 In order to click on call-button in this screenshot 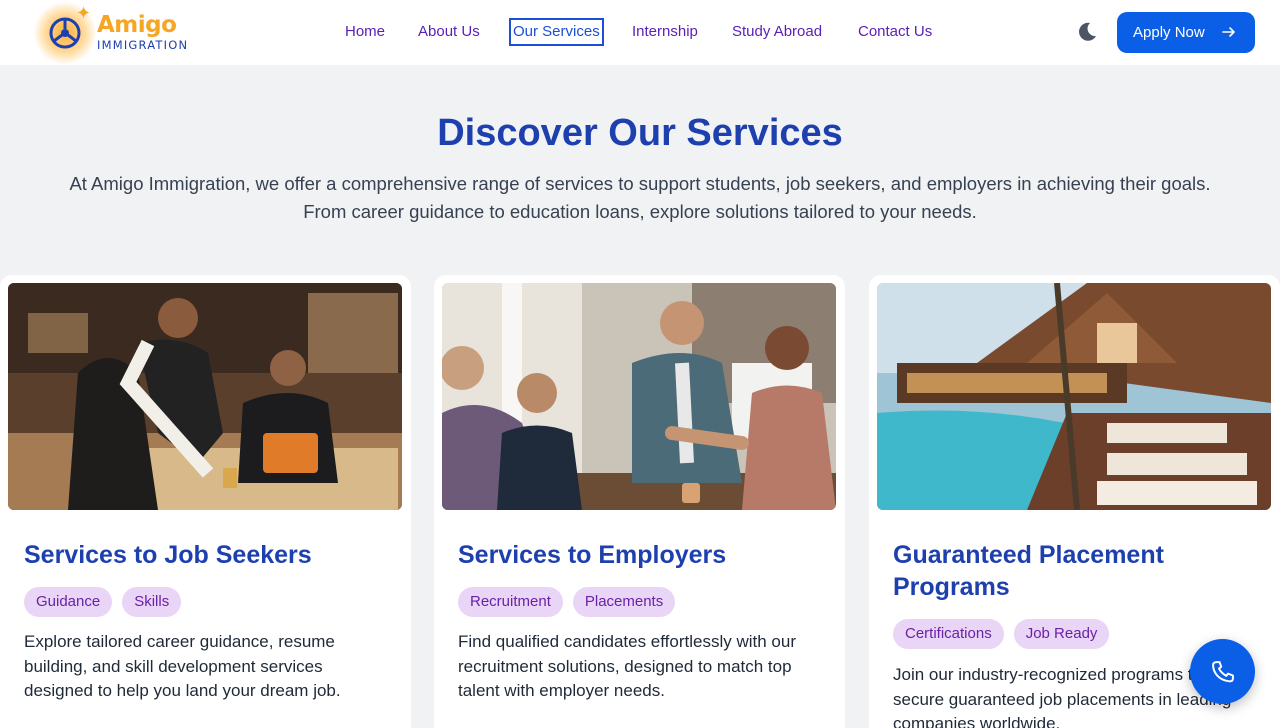, I will do `click(1222, 671)`.